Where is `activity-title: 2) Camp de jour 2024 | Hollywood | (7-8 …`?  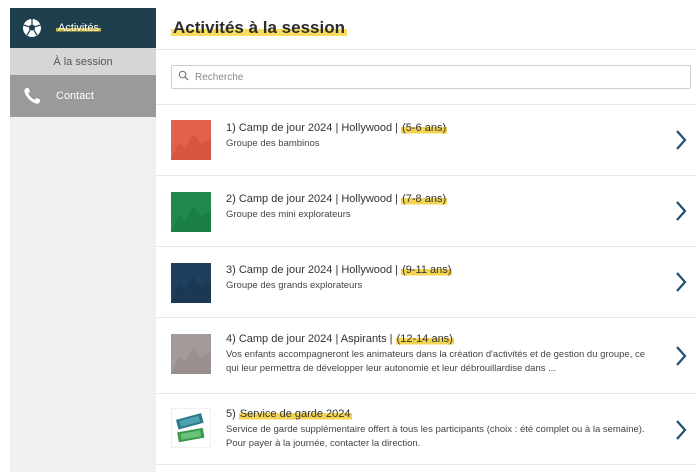
activity-title: 2) Camp de jour 2024 | Hollywood | (7-8 … is located at coordinates (337, 199).